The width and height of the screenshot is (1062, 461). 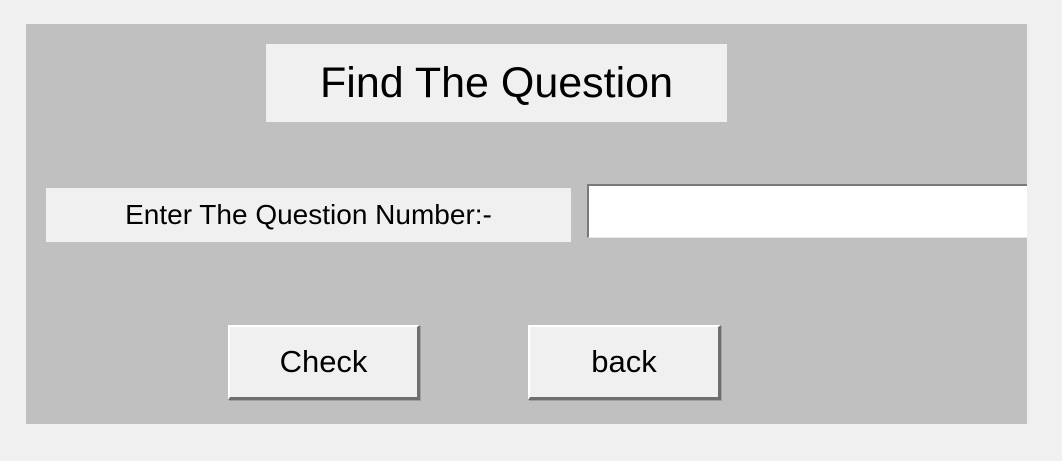 What do you see at coordinates (324, 362) in the screenshot?
I see `check-button: Check` at bounding box center [324, 362].